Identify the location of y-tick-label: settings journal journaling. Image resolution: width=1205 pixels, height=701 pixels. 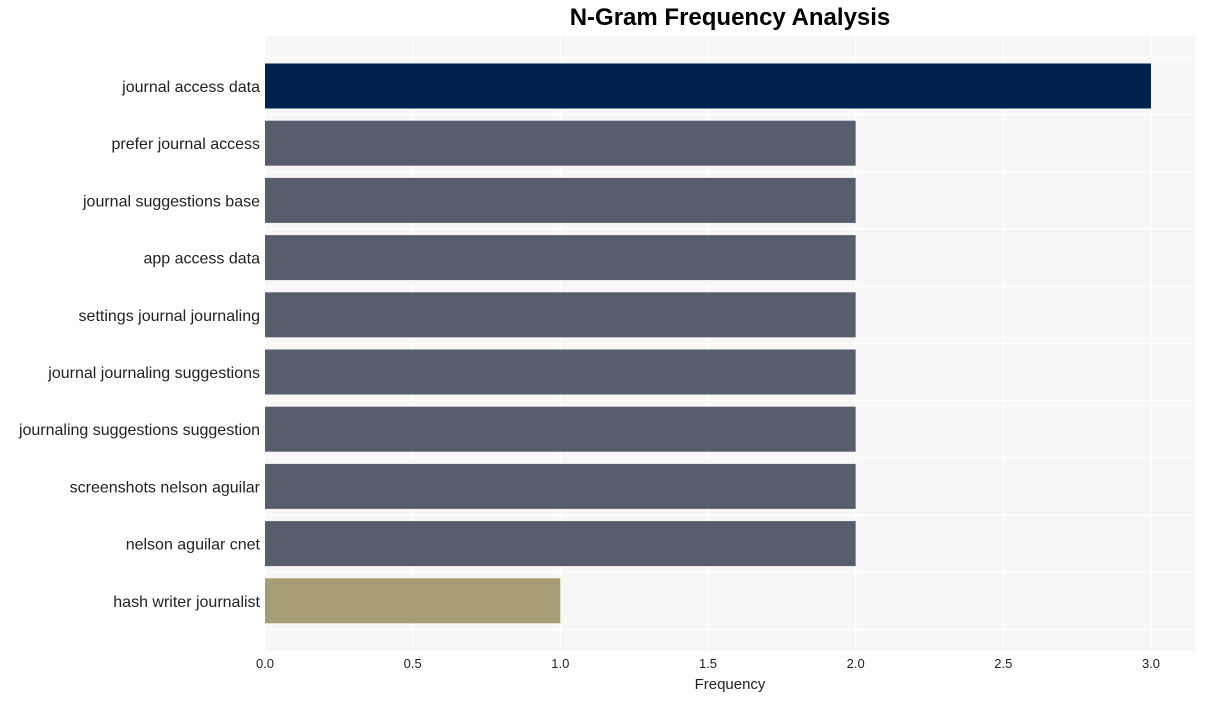
(169, 316).